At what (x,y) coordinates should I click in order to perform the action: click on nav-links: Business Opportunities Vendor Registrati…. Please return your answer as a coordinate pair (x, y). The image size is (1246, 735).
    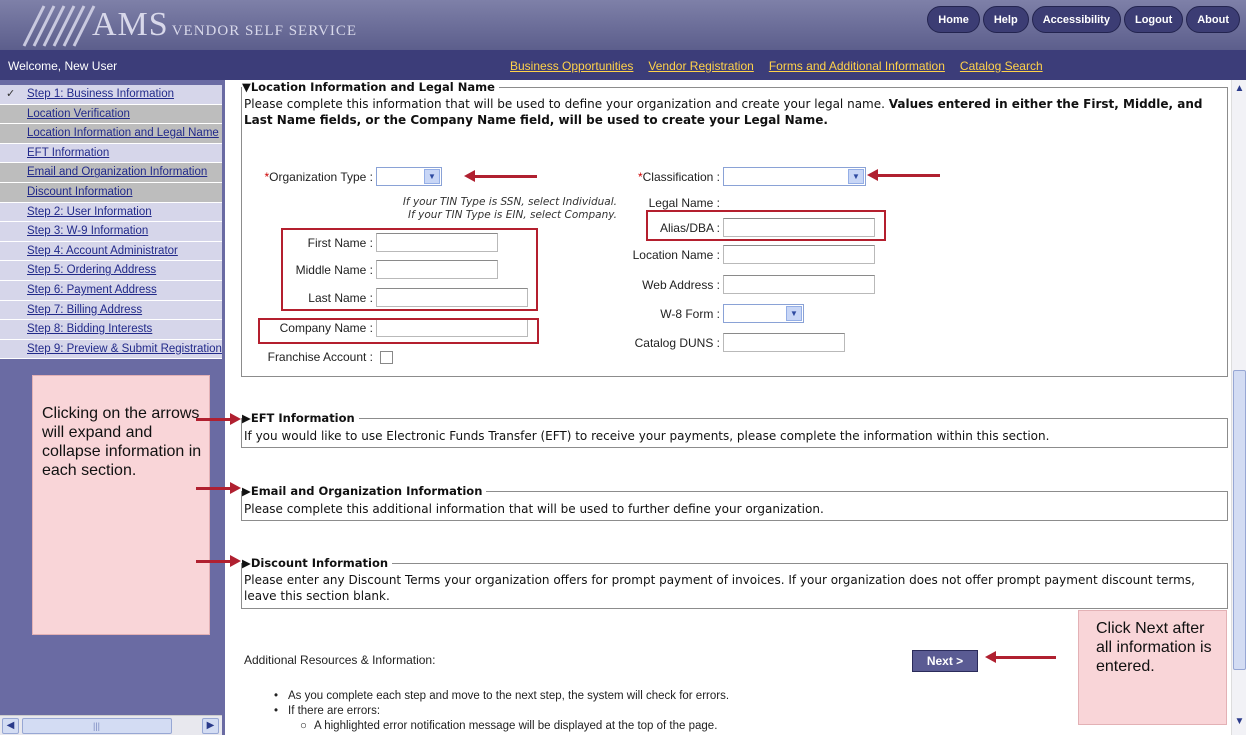
    Looking at the image, I should click on (776, 66).